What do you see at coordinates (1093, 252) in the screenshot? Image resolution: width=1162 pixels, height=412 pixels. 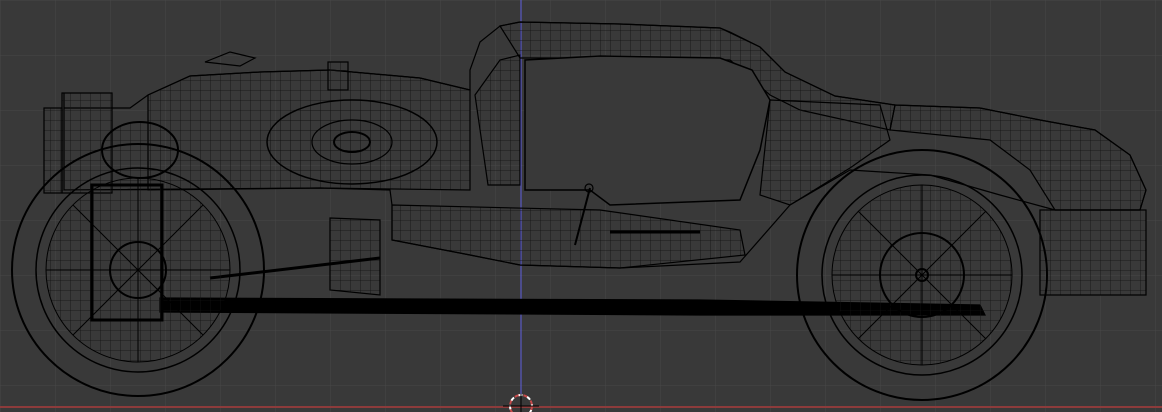 I see `rear-bumper` at bounding box center [1093, 252].